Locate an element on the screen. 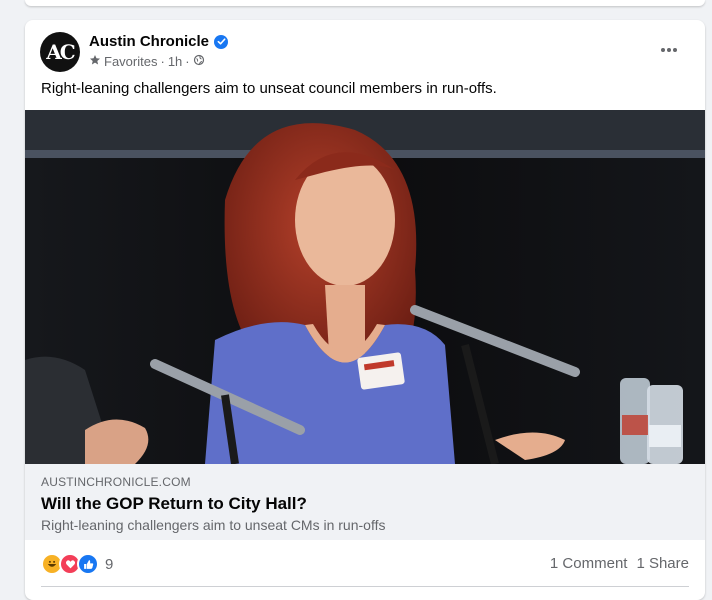  previous-post-card is located at coordinates (365, 3).